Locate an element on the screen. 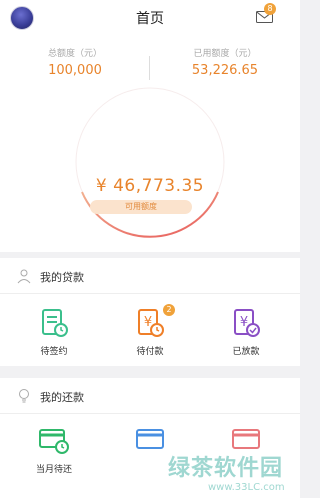 This screenshot has width=320, height=498. contract-doc-icon is located at coordinates (55, 323).